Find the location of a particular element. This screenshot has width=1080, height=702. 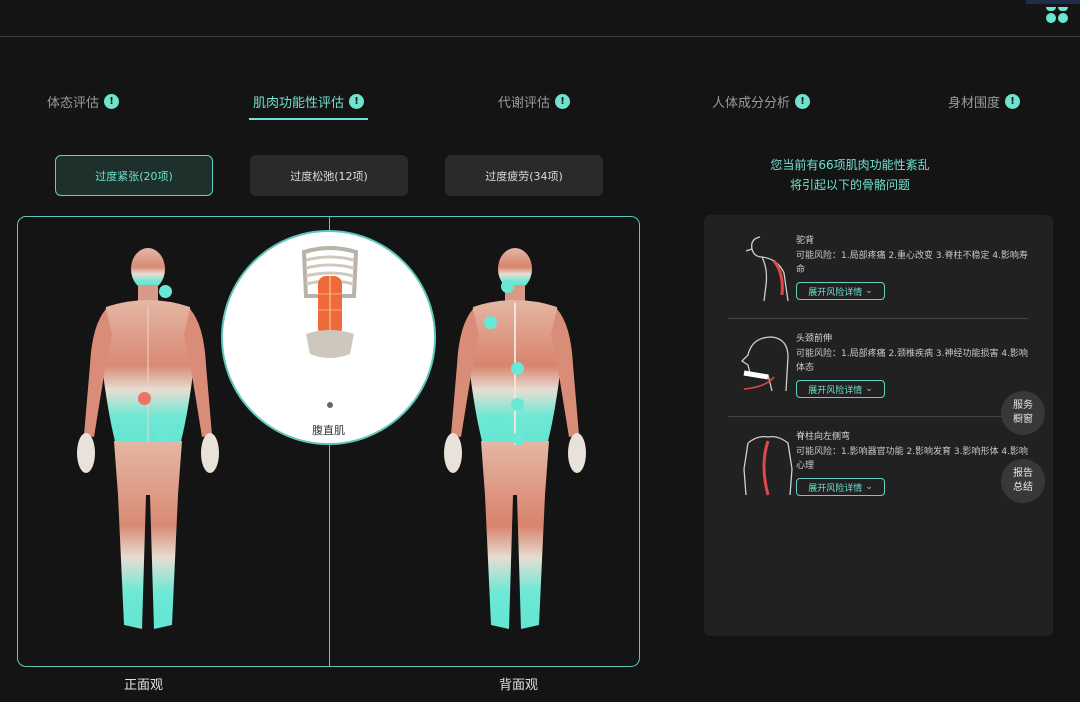

float-label: 服务 is located at coordinates (1023, 405).